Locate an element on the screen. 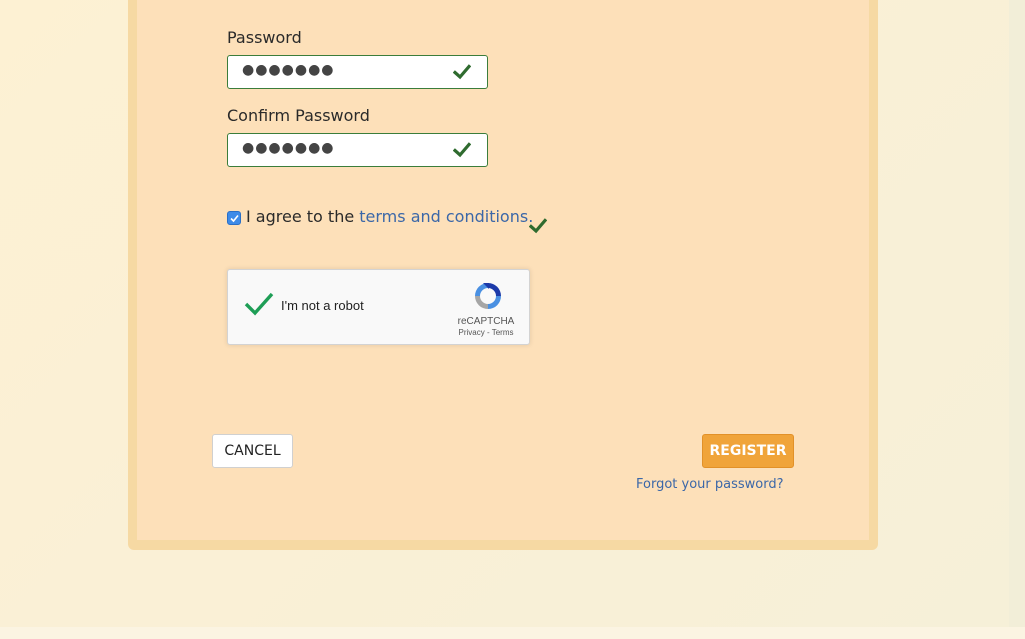 The height and width of the screenshot is (639, 1025). recaptcha-label: I'm not a robot is located at coordinates (322, 305).